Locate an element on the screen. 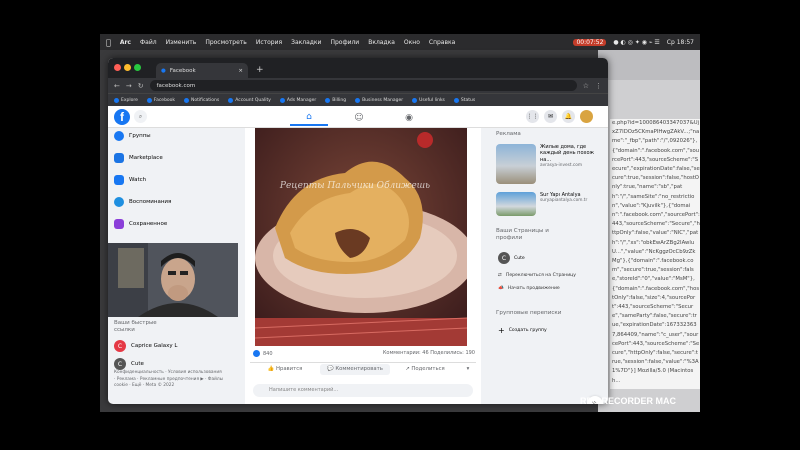 Image resolution: width=800 pixels, height=450 pixels. saved-icon is located at coordinates (119, 224).